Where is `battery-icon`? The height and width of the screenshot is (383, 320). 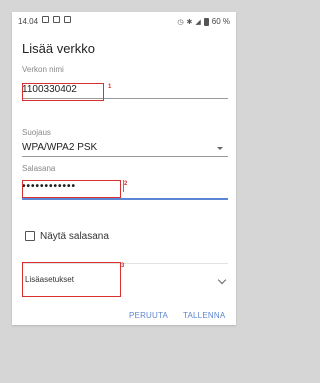
battery-icon is located at coordinates (206, 21).